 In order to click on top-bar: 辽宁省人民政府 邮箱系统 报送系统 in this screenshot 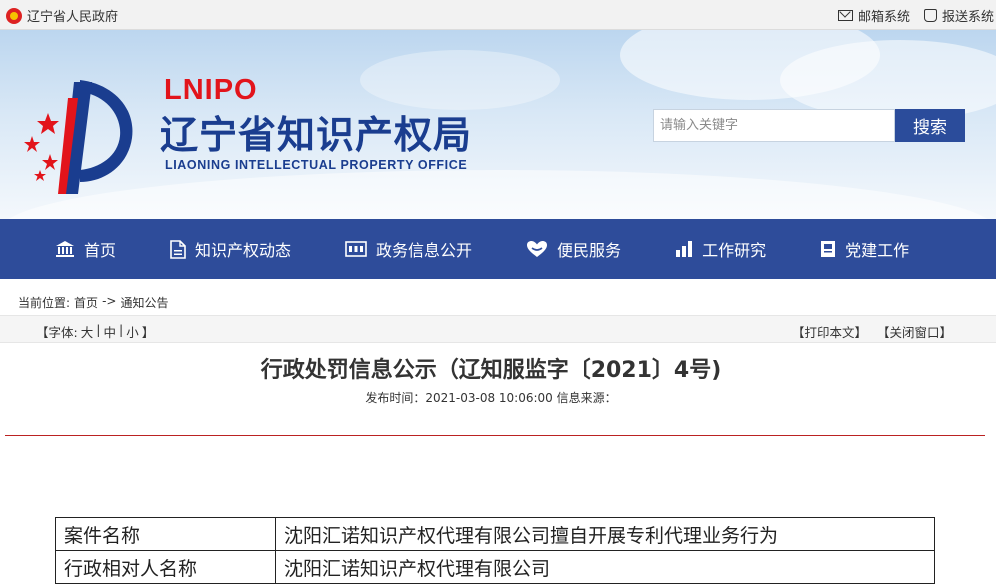, I will do `click(498, 15)`.